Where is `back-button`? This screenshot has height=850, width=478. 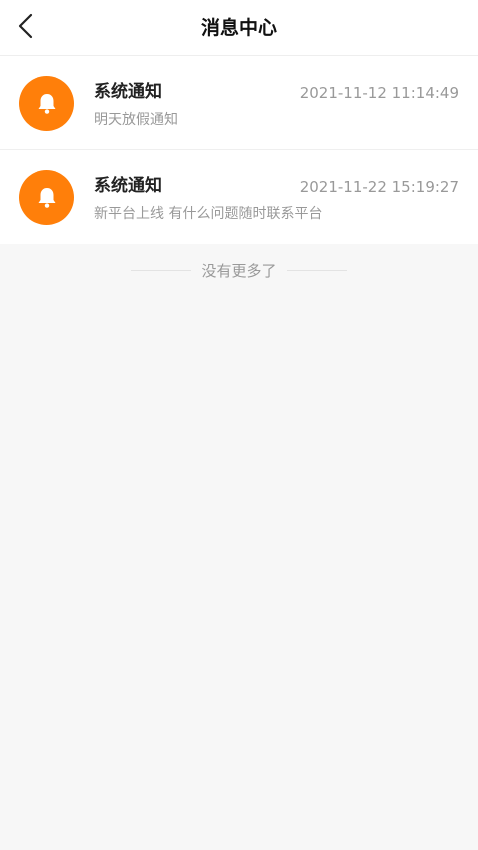
back-button is located at coordinates (26, 26).